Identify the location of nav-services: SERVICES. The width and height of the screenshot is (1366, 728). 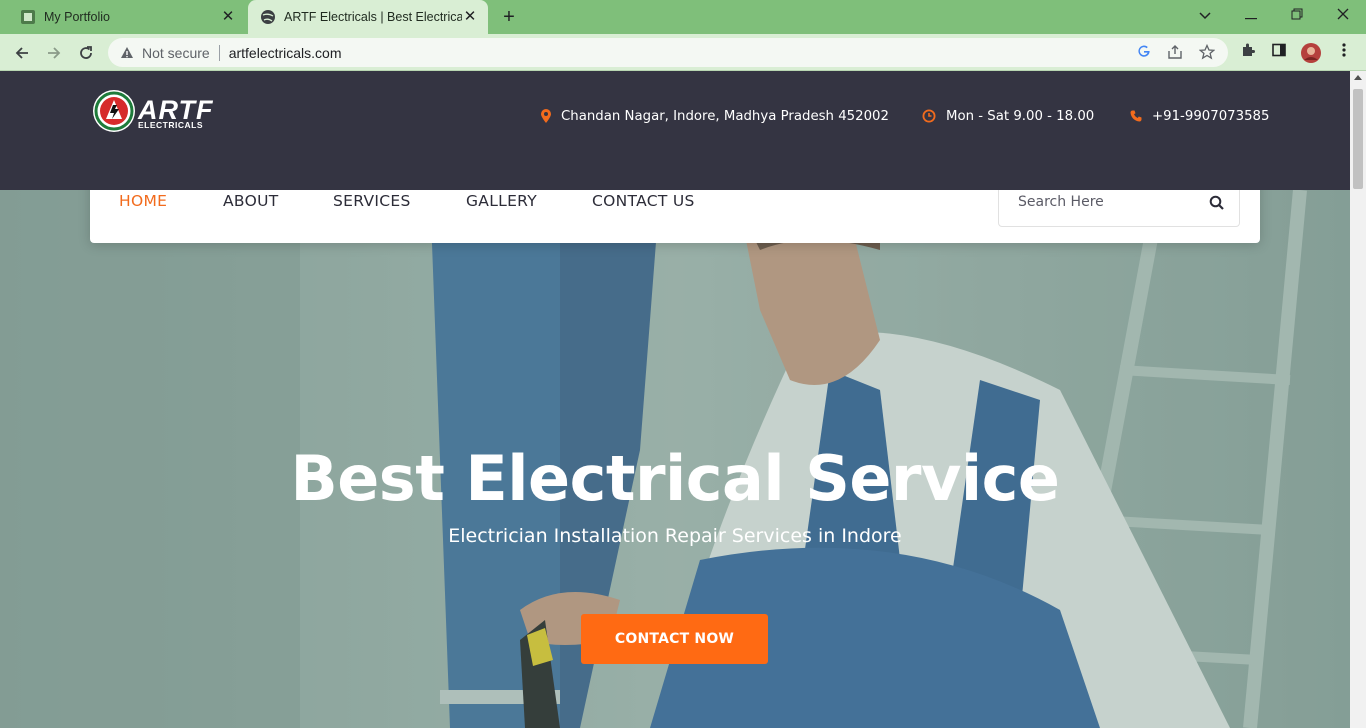
(372, 201).